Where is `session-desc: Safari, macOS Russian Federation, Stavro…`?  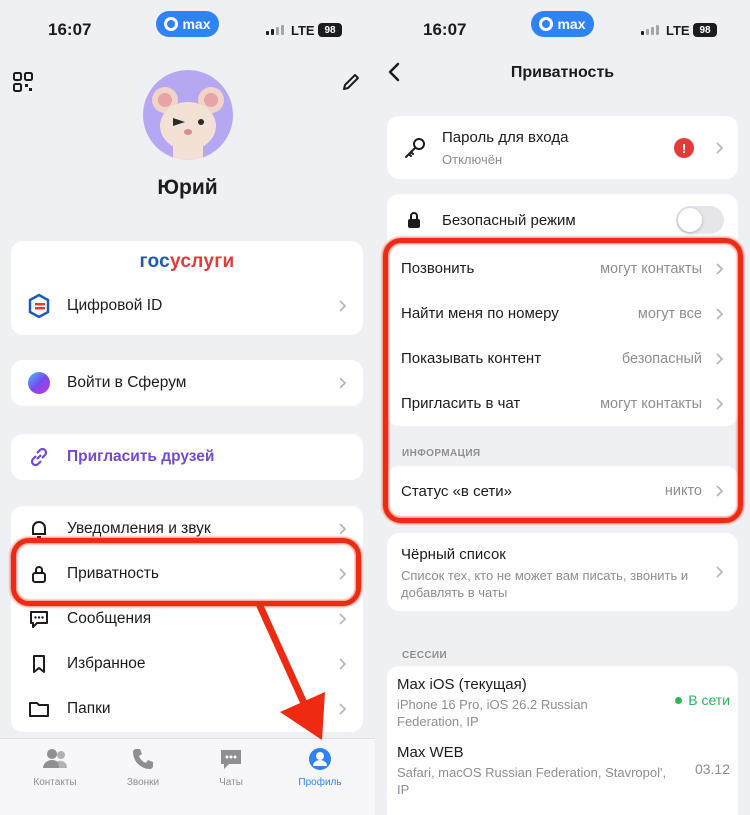
session-desc: Safari, macOS Russian Federation, Stavro… is located at coordinates (532, 781).